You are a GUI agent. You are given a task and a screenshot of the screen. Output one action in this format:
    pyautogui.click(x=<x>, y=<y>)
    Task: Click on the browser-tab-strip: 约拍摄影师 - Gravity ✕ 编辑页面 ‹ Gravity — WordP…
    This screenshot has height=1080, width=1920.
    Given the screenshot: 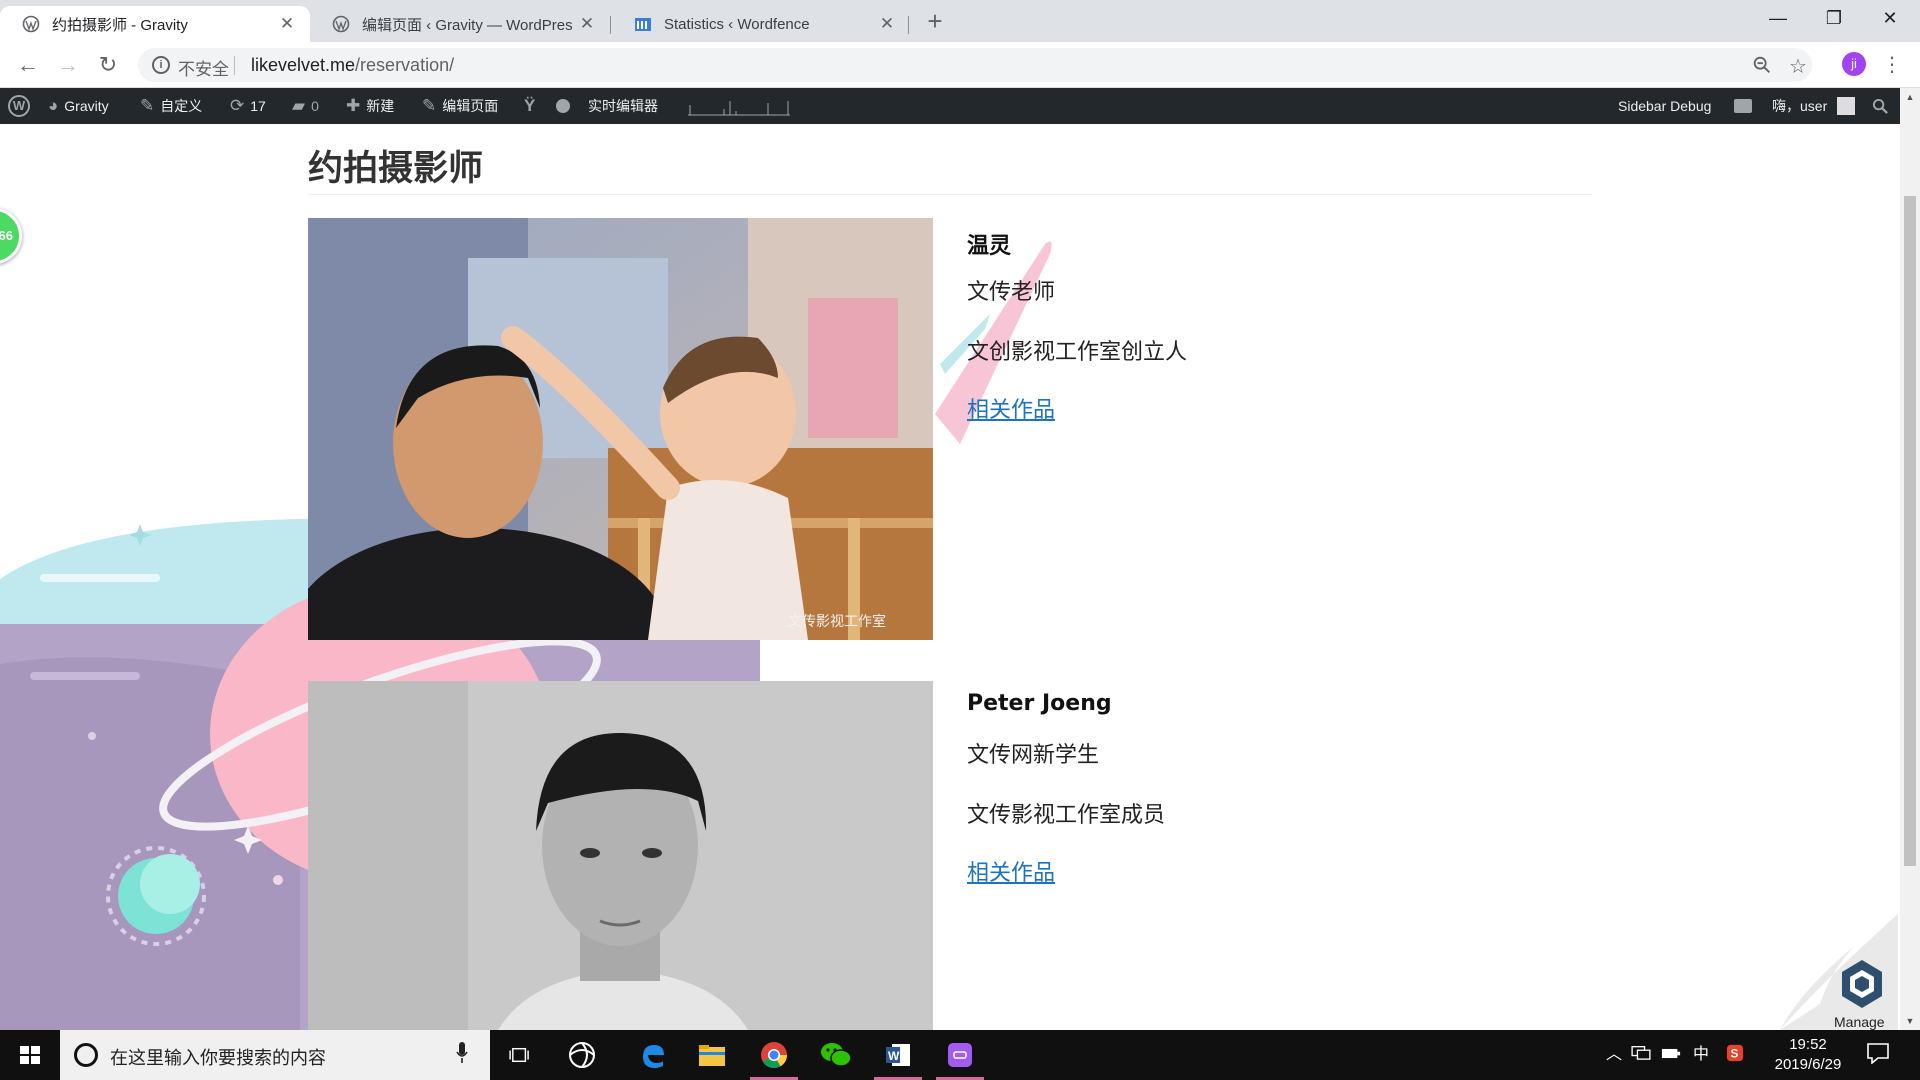 What is the action you would take?
    pyautogui.click(x=960, y=21)
    